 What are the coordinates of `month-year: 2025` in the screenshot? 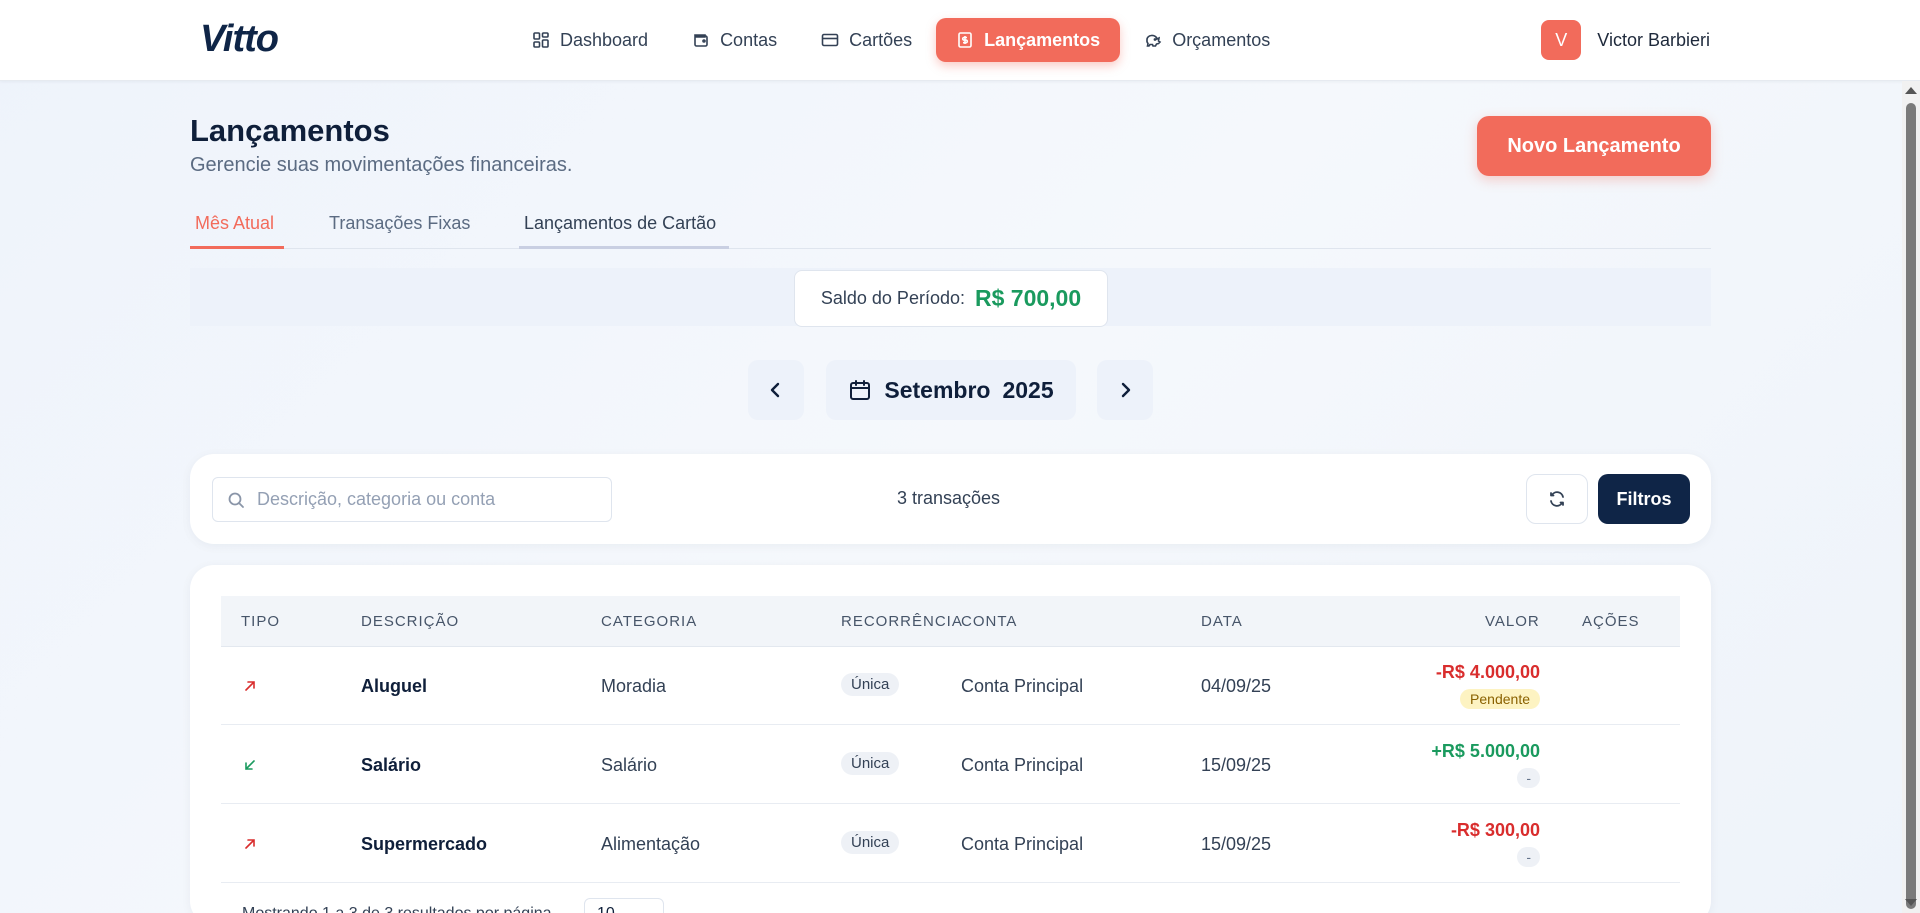 It's located at (1028, 389).